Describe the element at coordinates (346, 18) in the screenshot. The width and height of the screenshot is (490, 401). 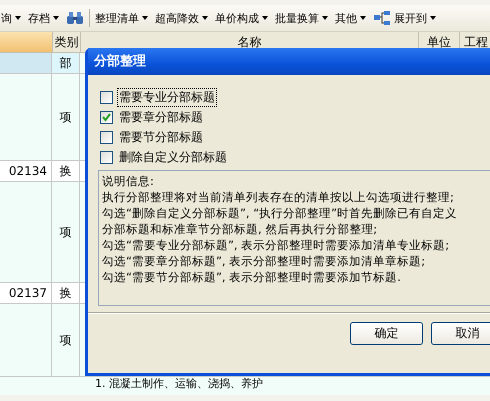
I see `toolbar-menu: 其他` at that location.